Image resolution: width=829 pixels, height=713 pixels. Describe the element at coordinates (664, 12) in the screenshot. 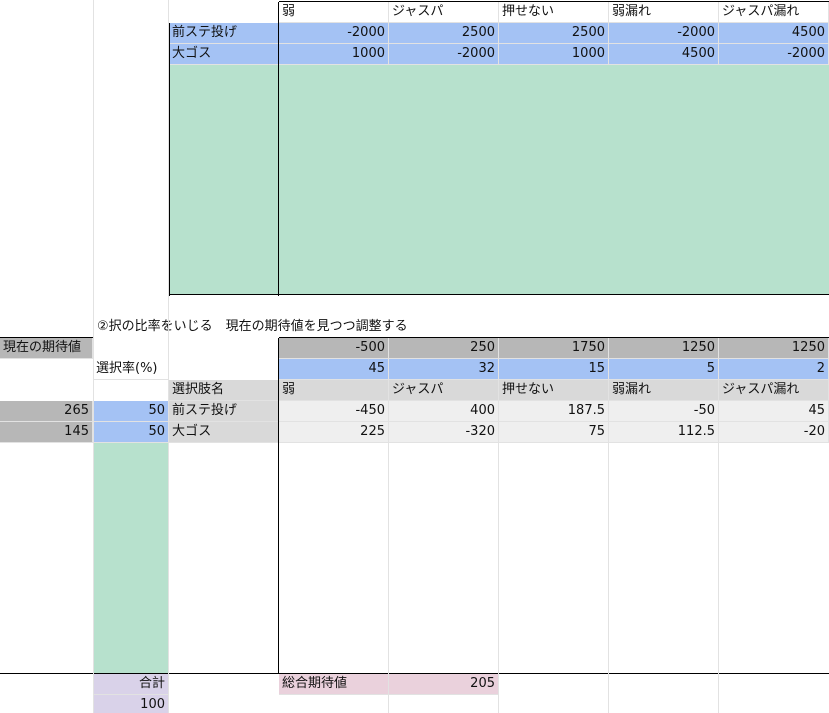

I see `top-header-cell: 弱漏れ` at that location.